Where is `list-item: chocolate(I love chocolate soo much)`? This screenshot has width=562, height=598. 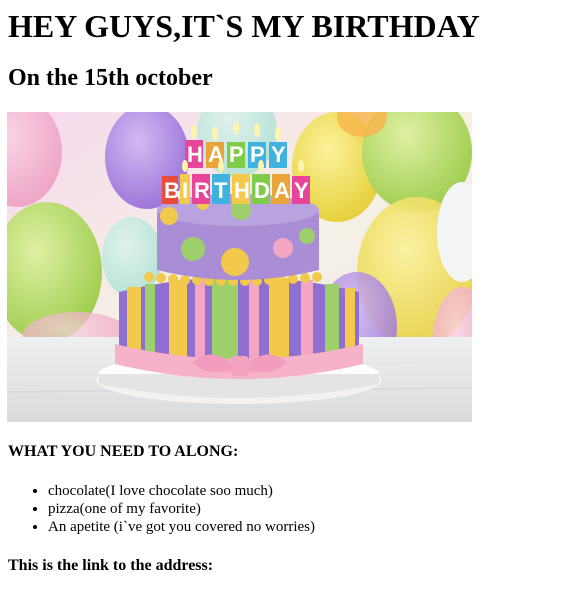
list-item: chocolate(I love chocolate soo much) is located at coordinates (181, 491).